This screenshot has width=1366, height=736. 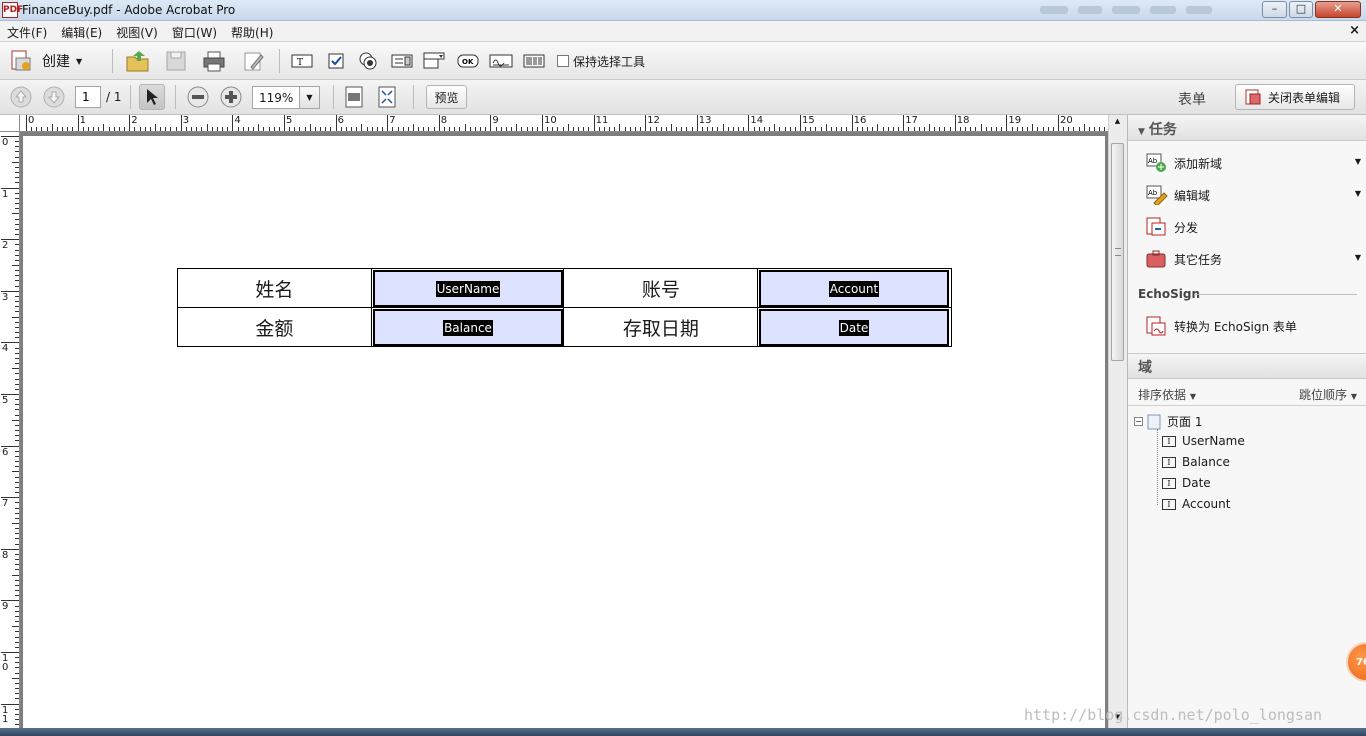 I want to click on zoom-value: 119%, so click(x=276, y=98).